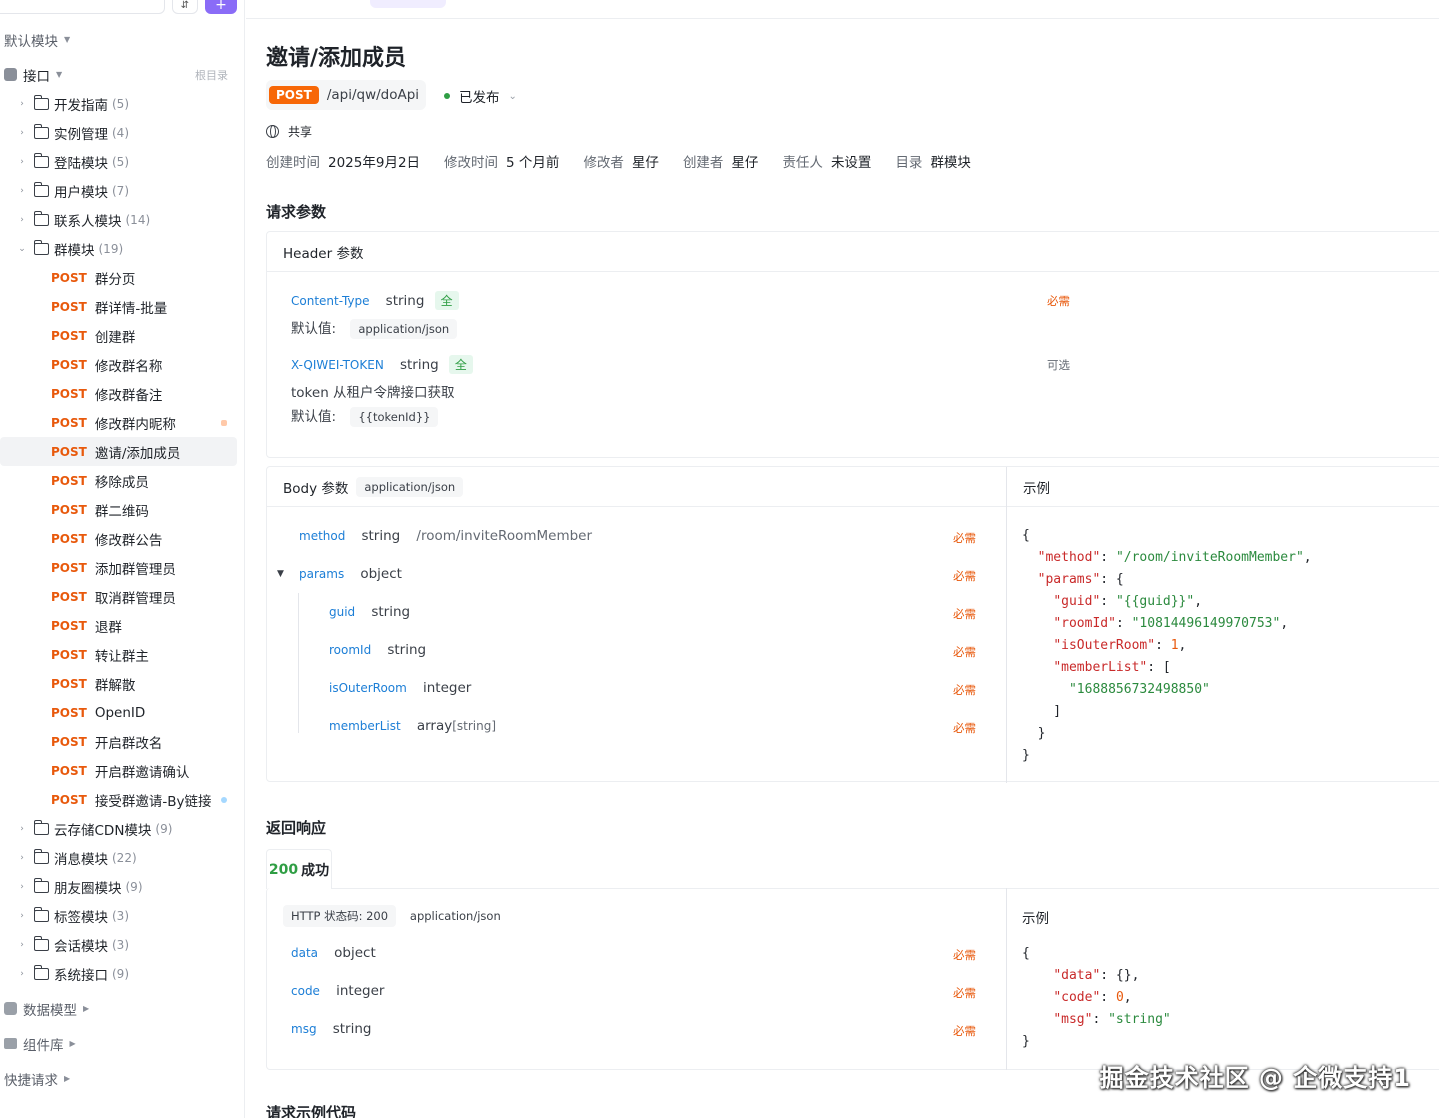 This screenshot has width=1439, height=1118. What do you see at coordinates (124, 1043) in the screenshot?
I see `component-lib-item: 组件库 ▶` at bounding box center [124, 1043].